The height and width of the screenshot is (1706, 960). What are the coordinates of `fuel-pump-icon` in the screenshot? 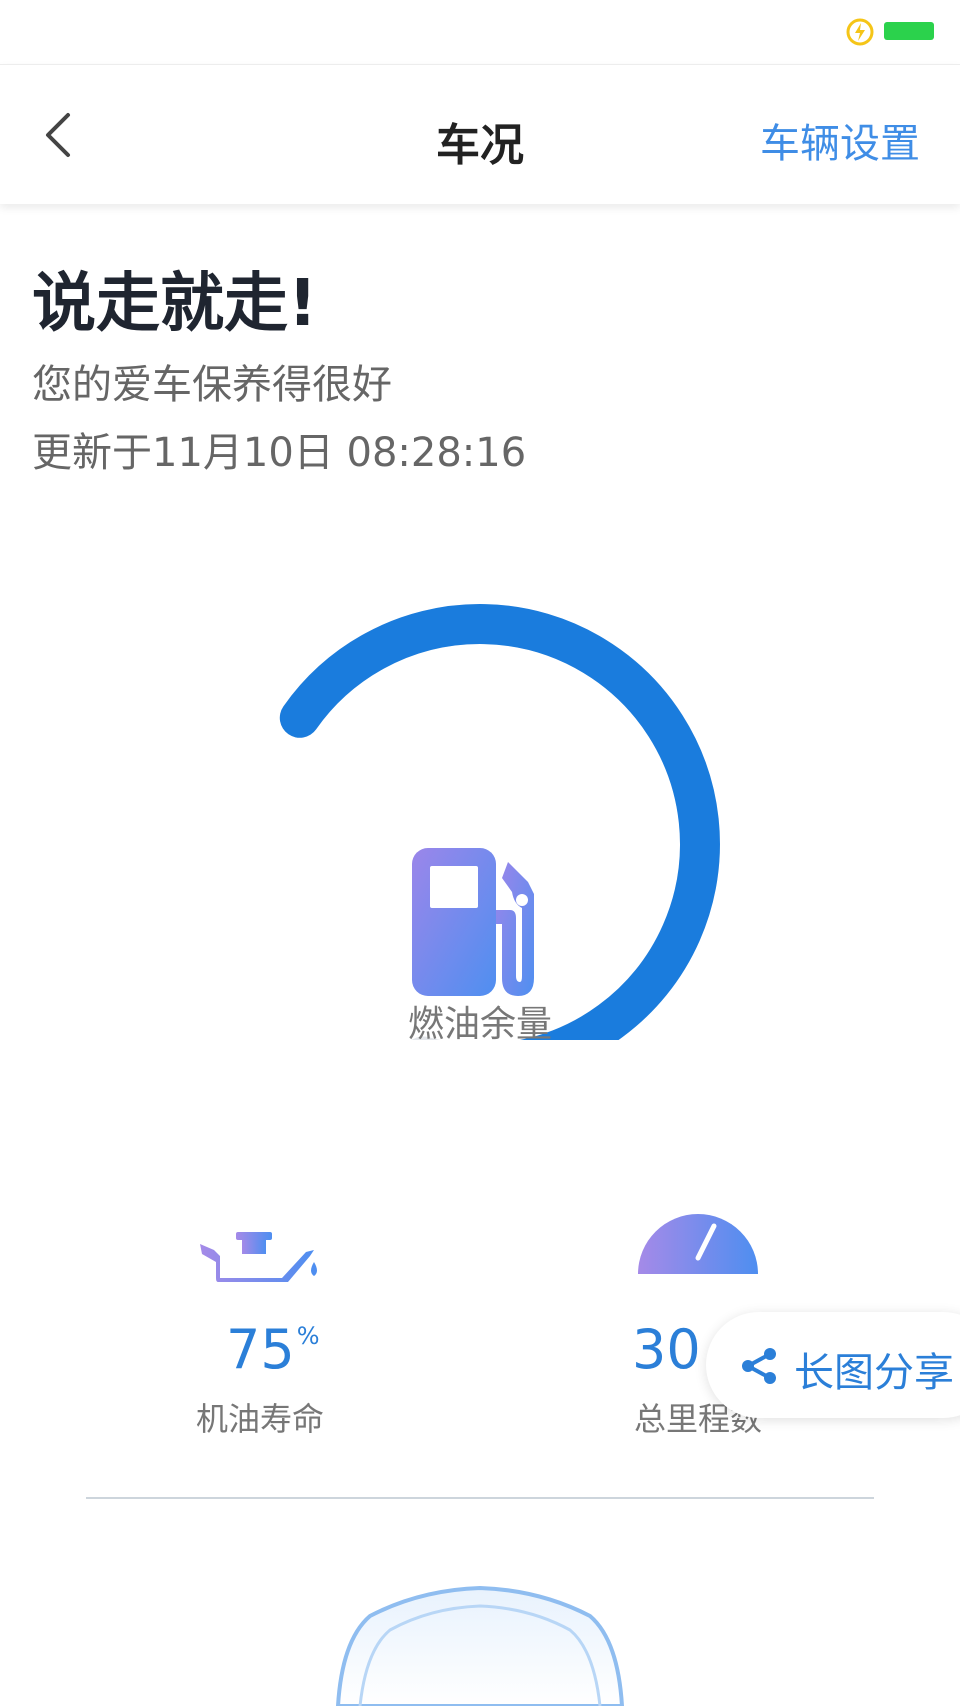 It's located at (473, 922).